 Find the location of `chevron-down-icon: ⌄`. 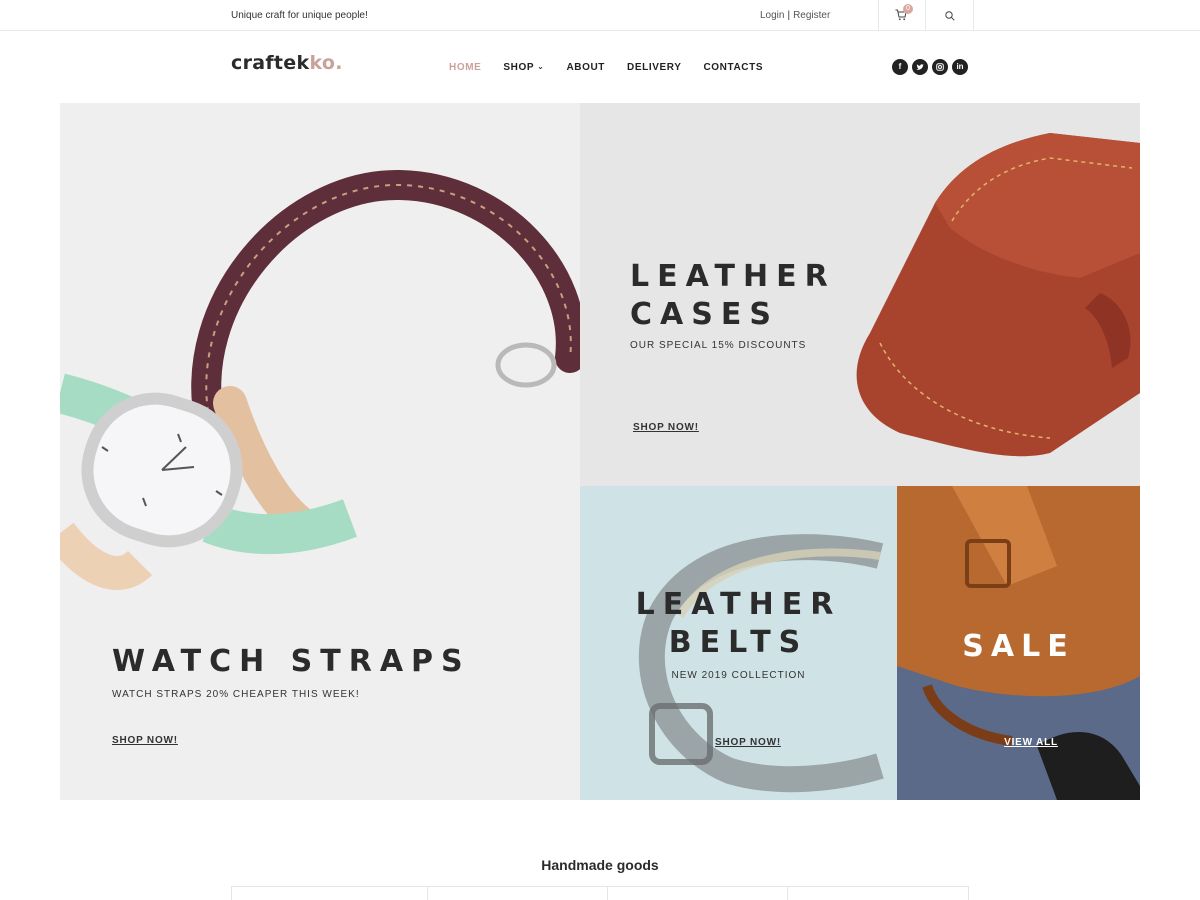

chevron-down-icon: ⌄ is located at coordinates (541, 66).